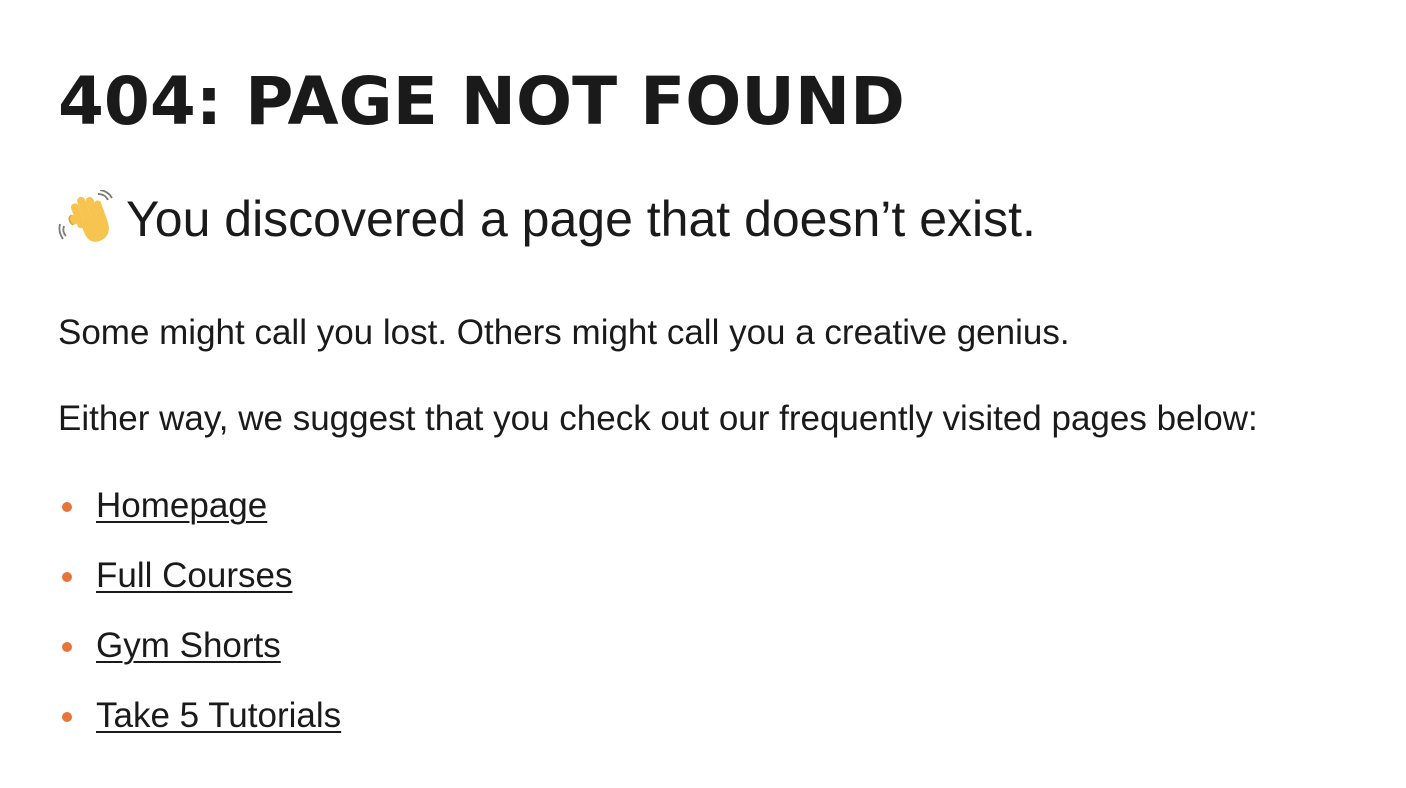 This screenshot has width=1406, height=788. Describe the element at coordinates (87, 218) in the screenshot. I see `waving-hand-icon` at that location.